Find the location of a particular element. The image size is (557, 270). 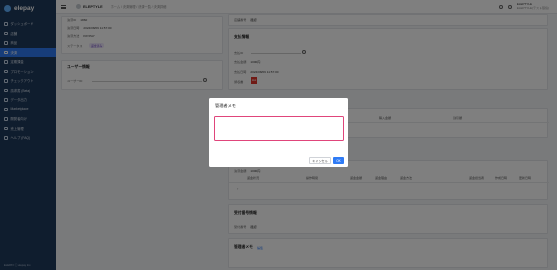

memo-textarea is located at coordinates (279, 128).